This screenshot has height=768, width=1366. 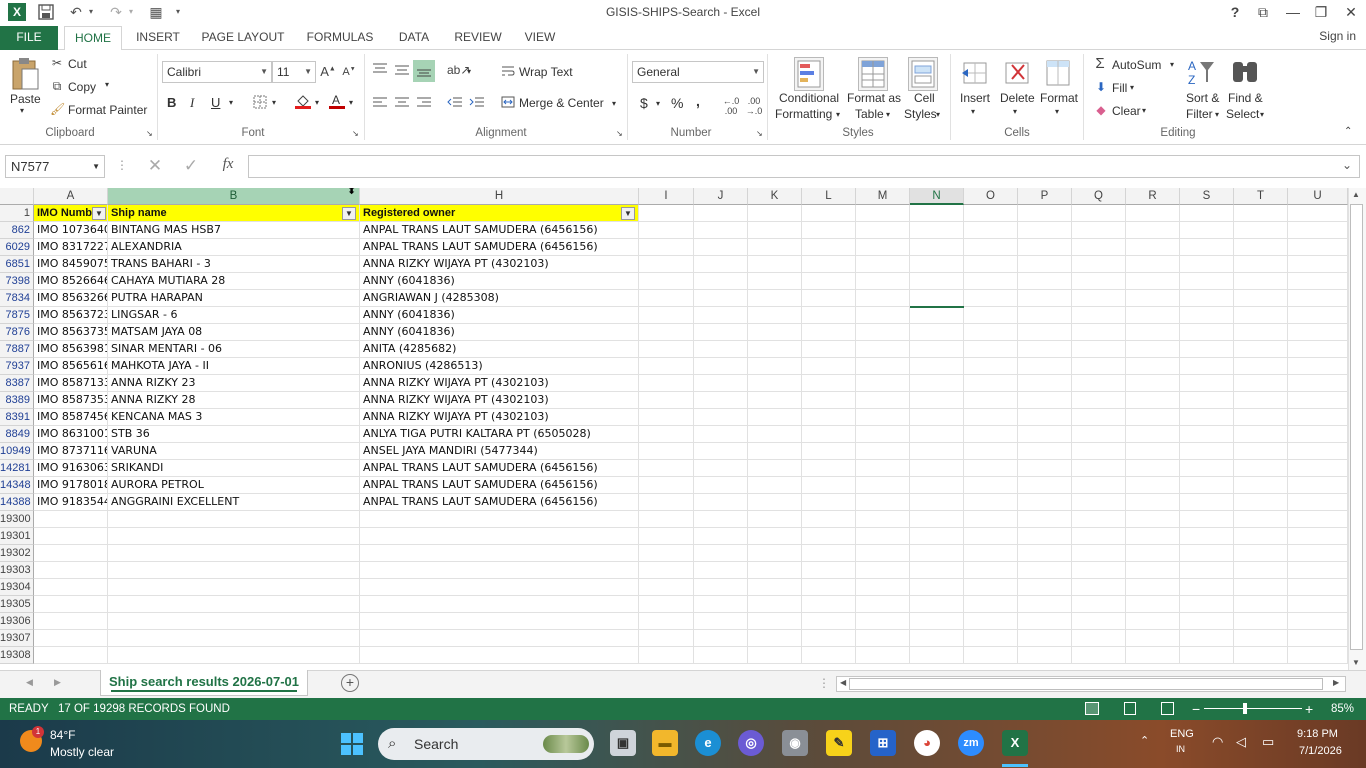 I want to click on cell-registered-owner: ANNY (6041836), so click(x=499, y=332).